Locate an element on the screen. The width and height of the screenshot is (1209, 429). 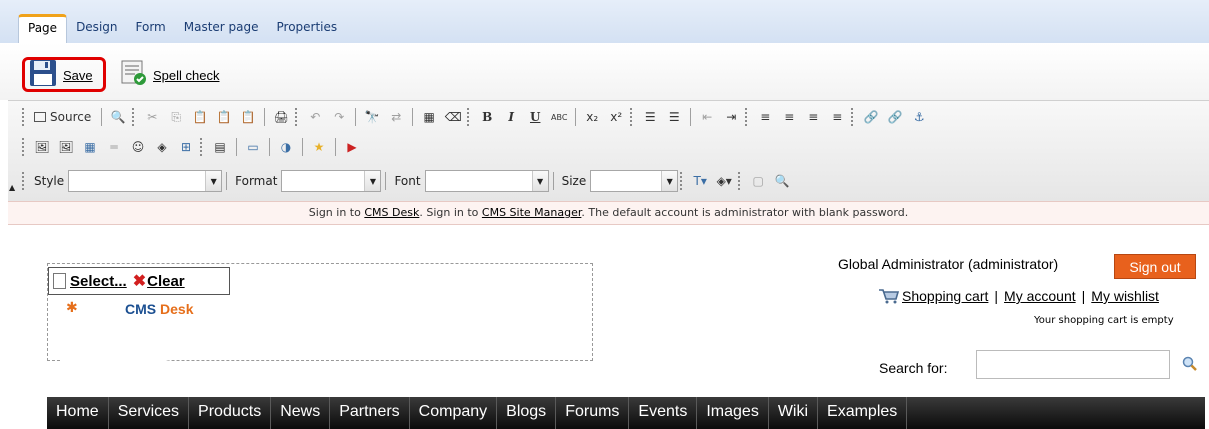
image-selector: Select... ✖ Clear is located at coordinates (139, 281).